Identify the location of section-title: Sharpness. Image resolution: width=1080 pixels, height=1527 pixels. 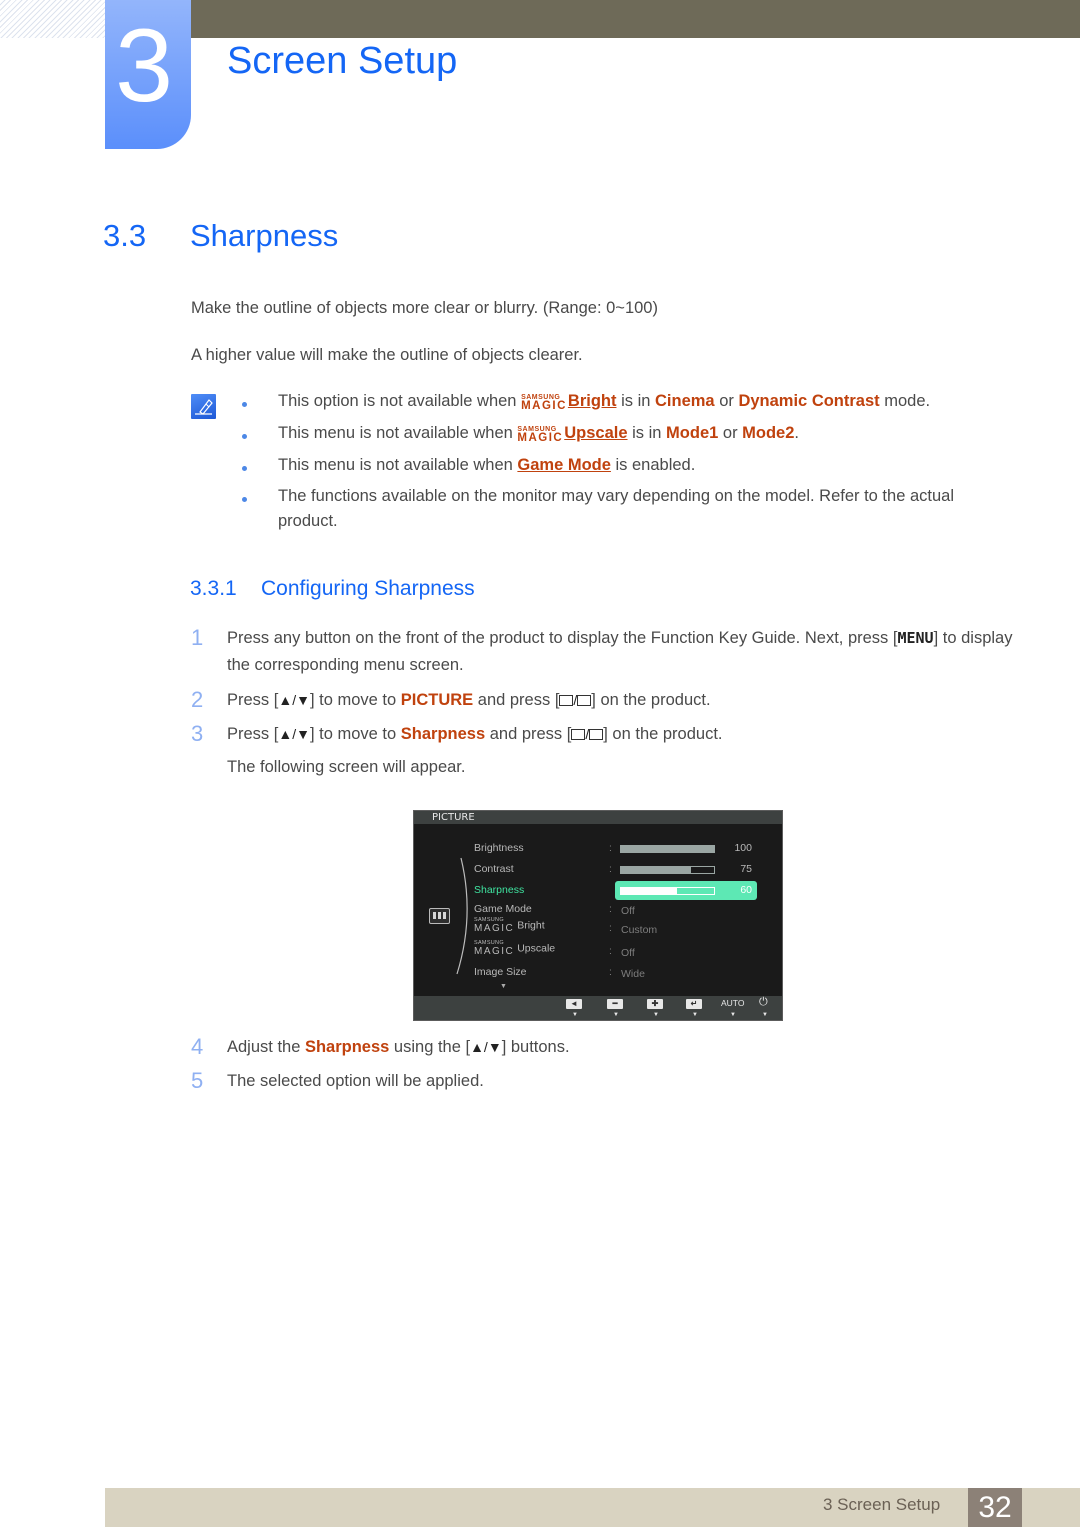
(264, 235).